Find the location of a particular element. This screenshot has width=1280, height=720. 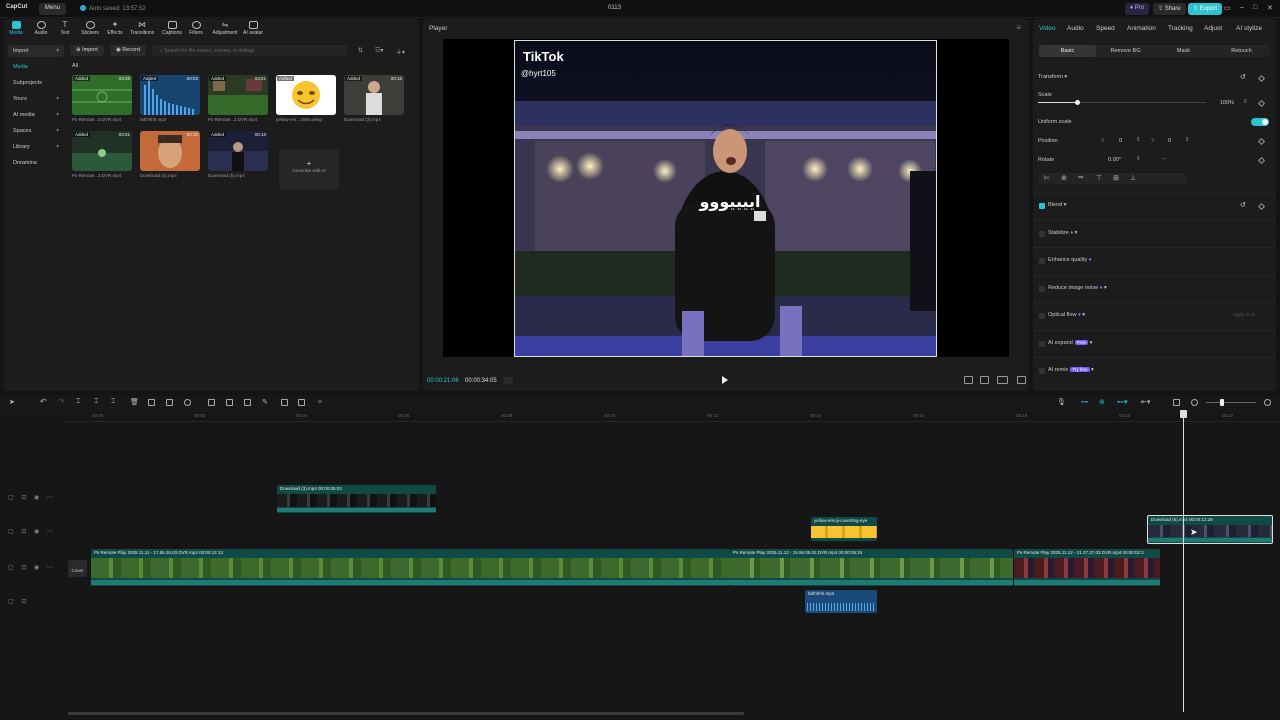

marker-icon is located at coordinates (151, 402).